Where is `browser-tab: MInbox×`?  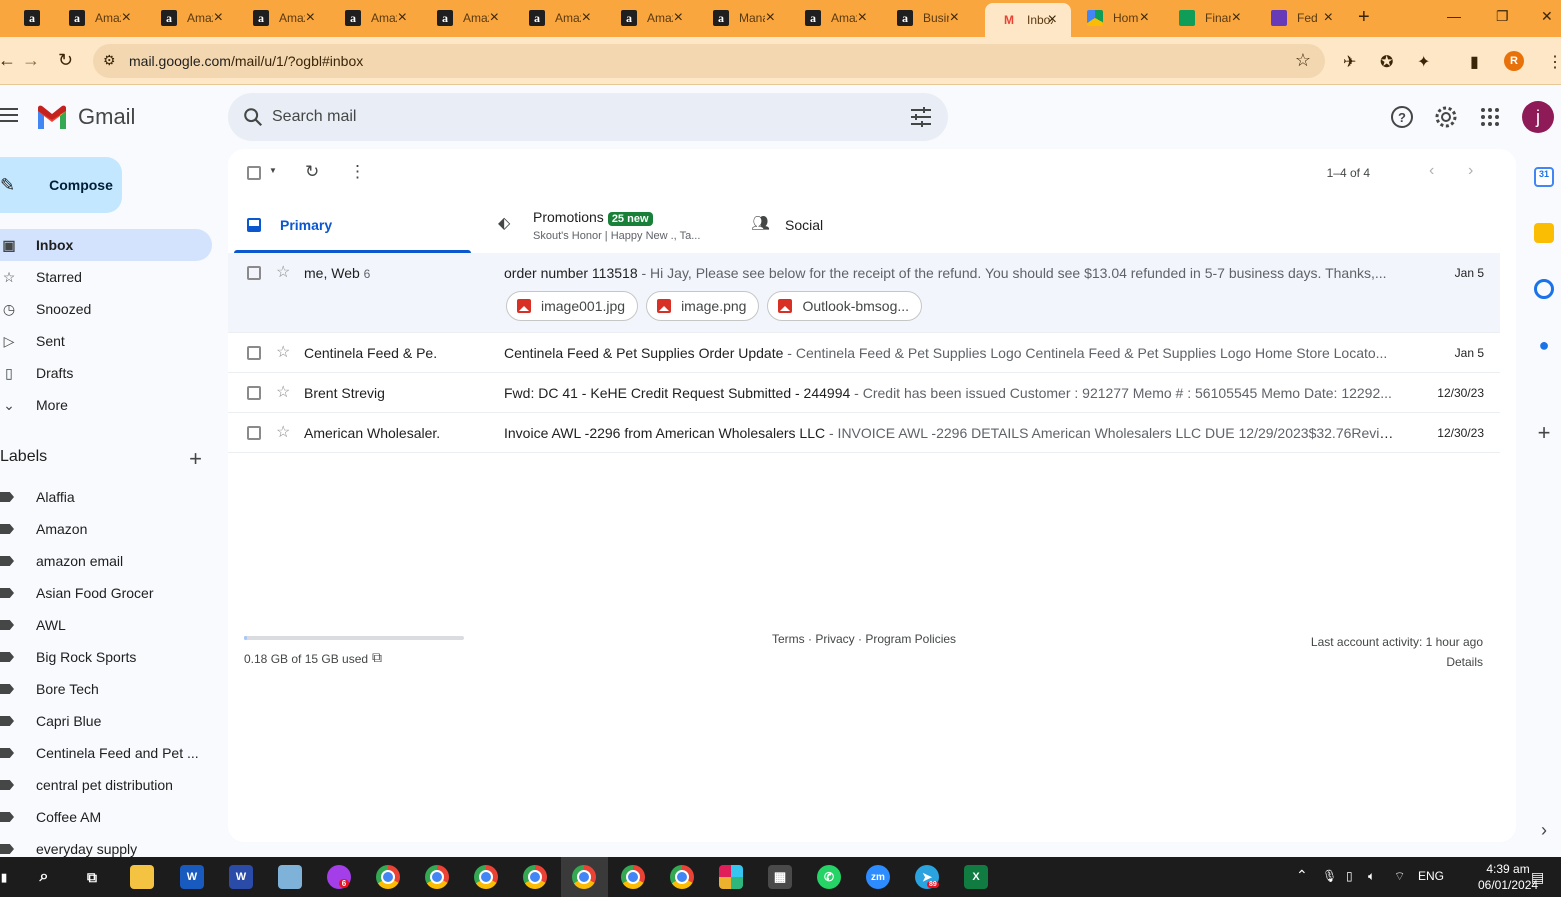 browser-tab: MInbox× is located at coordinates (1028, 20).